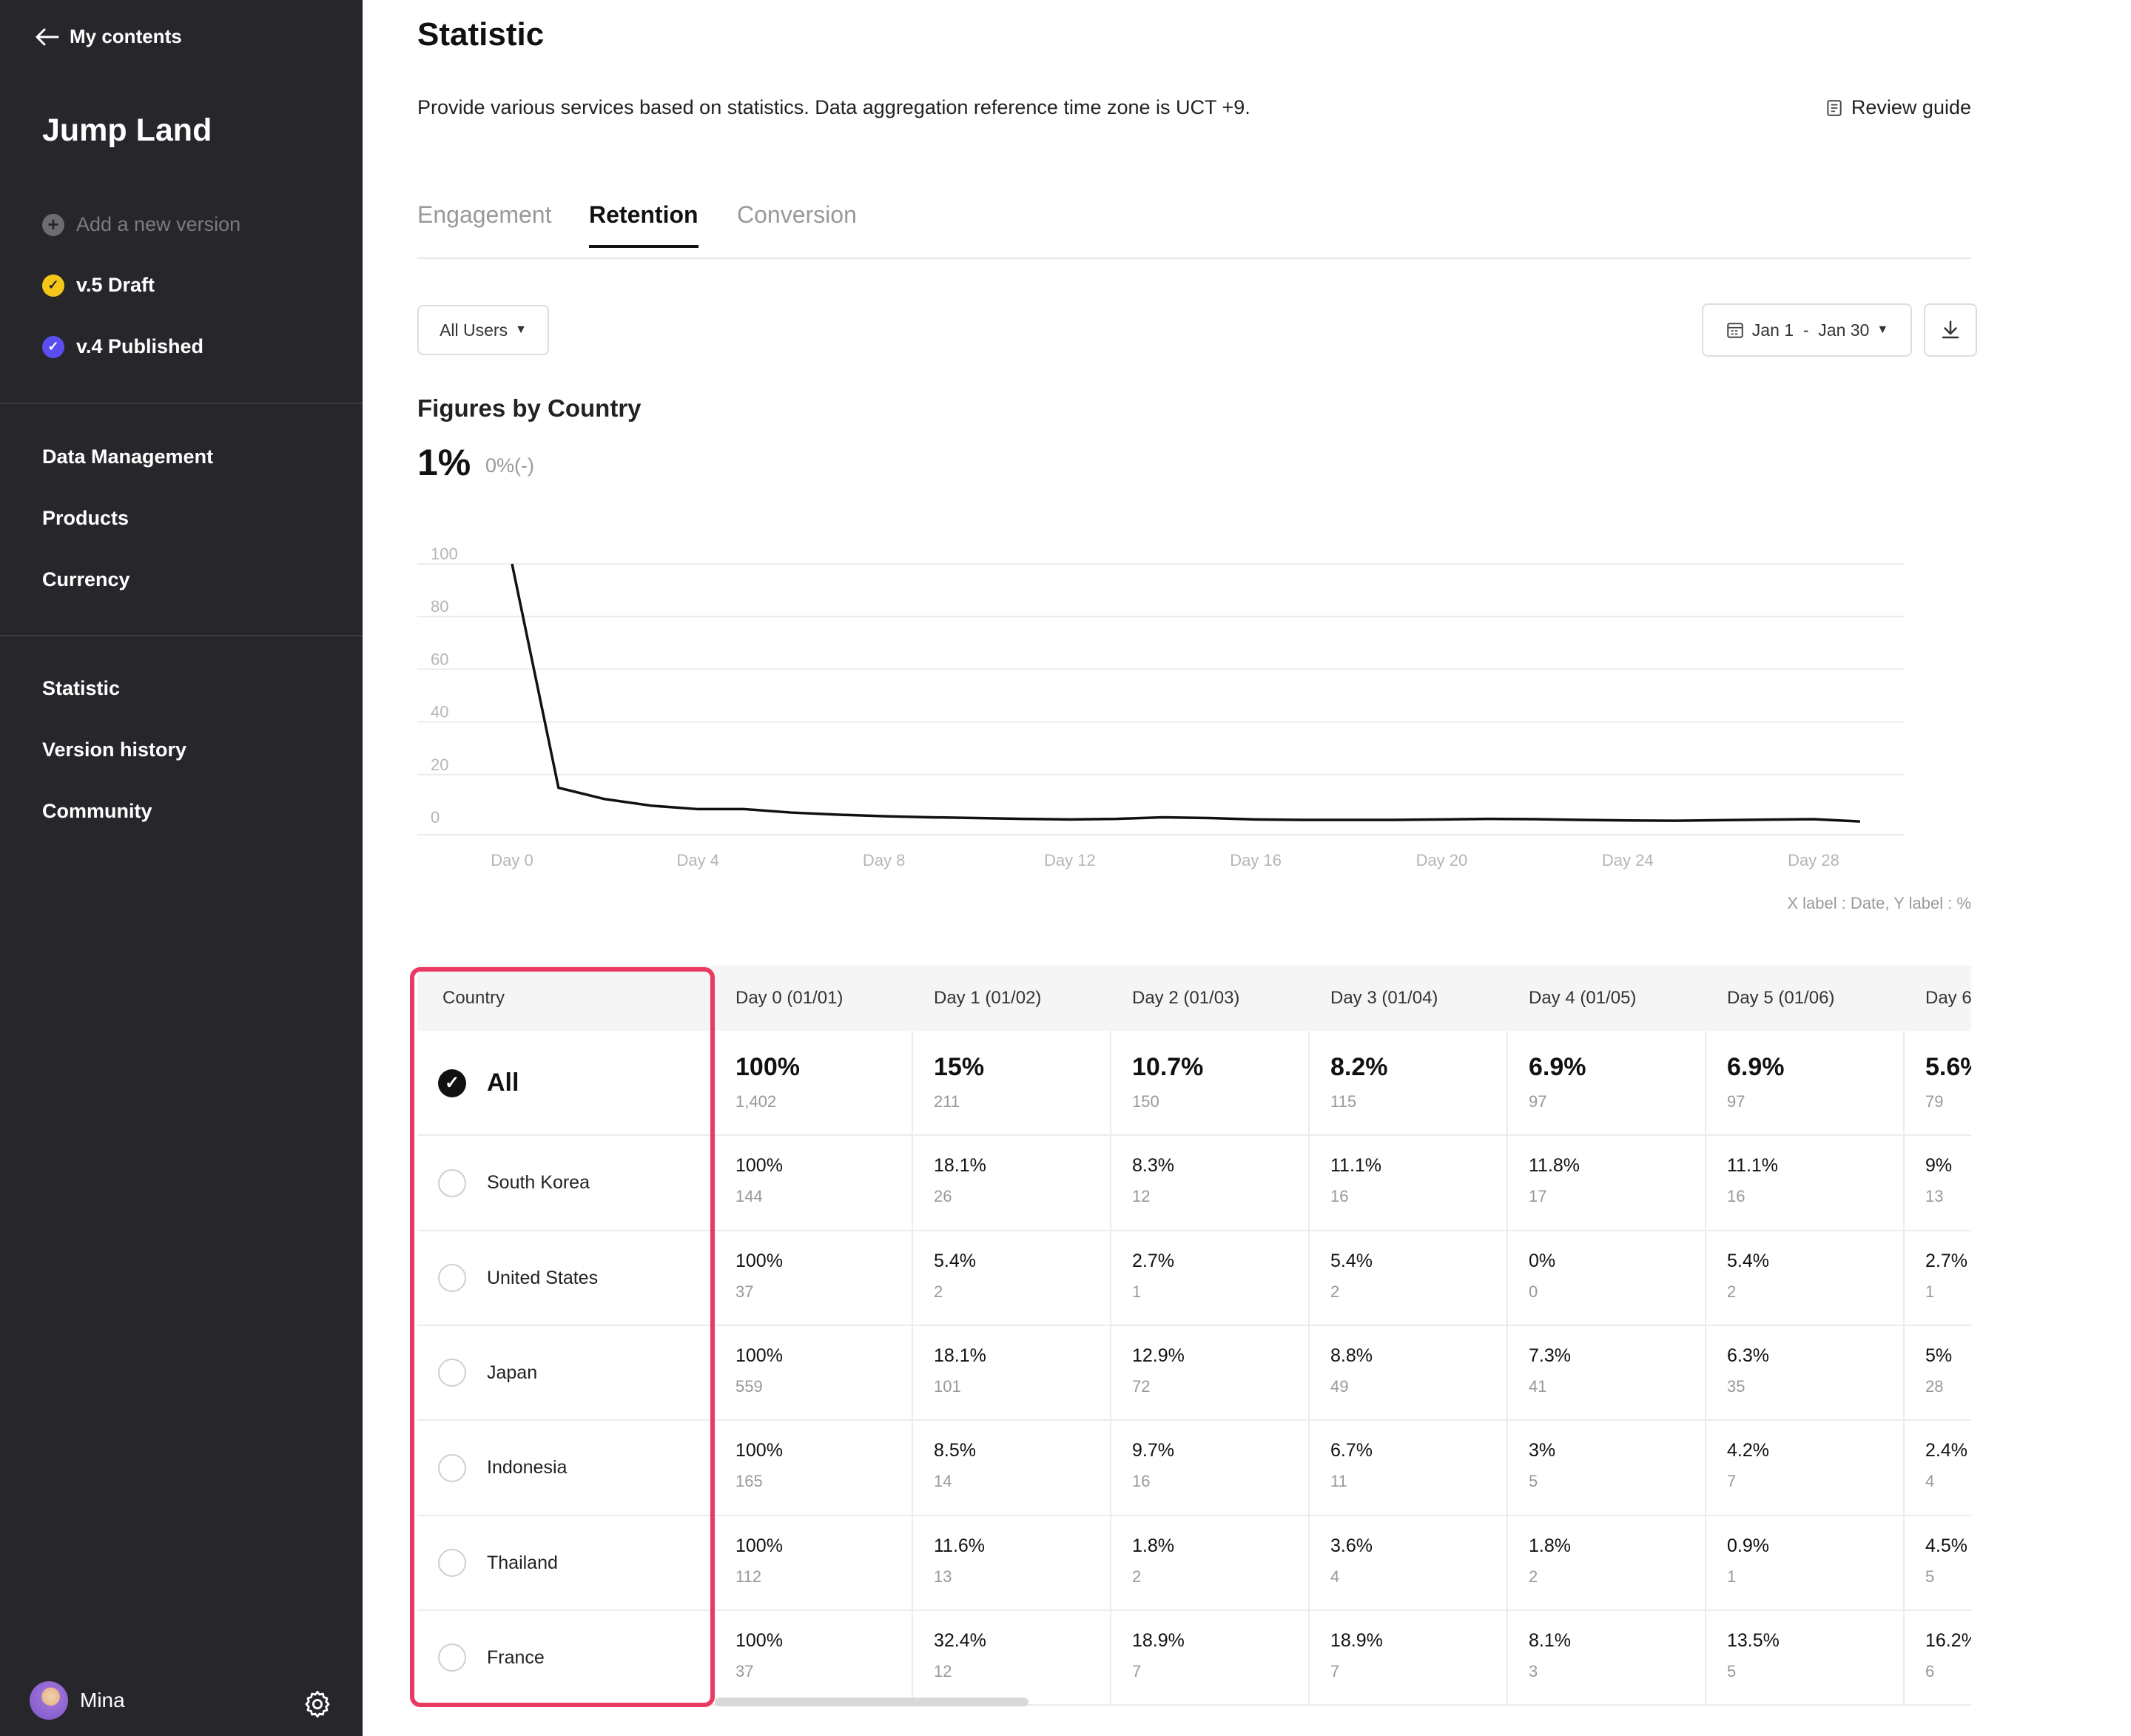 This screenshot has width=2131, height=1736. I want to click on date-range-label: Jan 1 - Jan 30, so click(1810, 330).